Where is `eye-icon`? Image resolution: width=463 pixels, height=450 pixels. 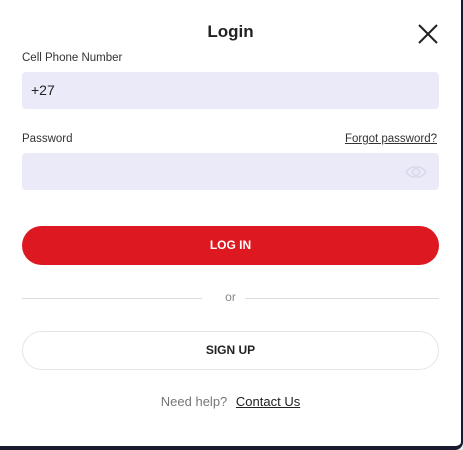 eye-icon is located at coordinates (416, 172).